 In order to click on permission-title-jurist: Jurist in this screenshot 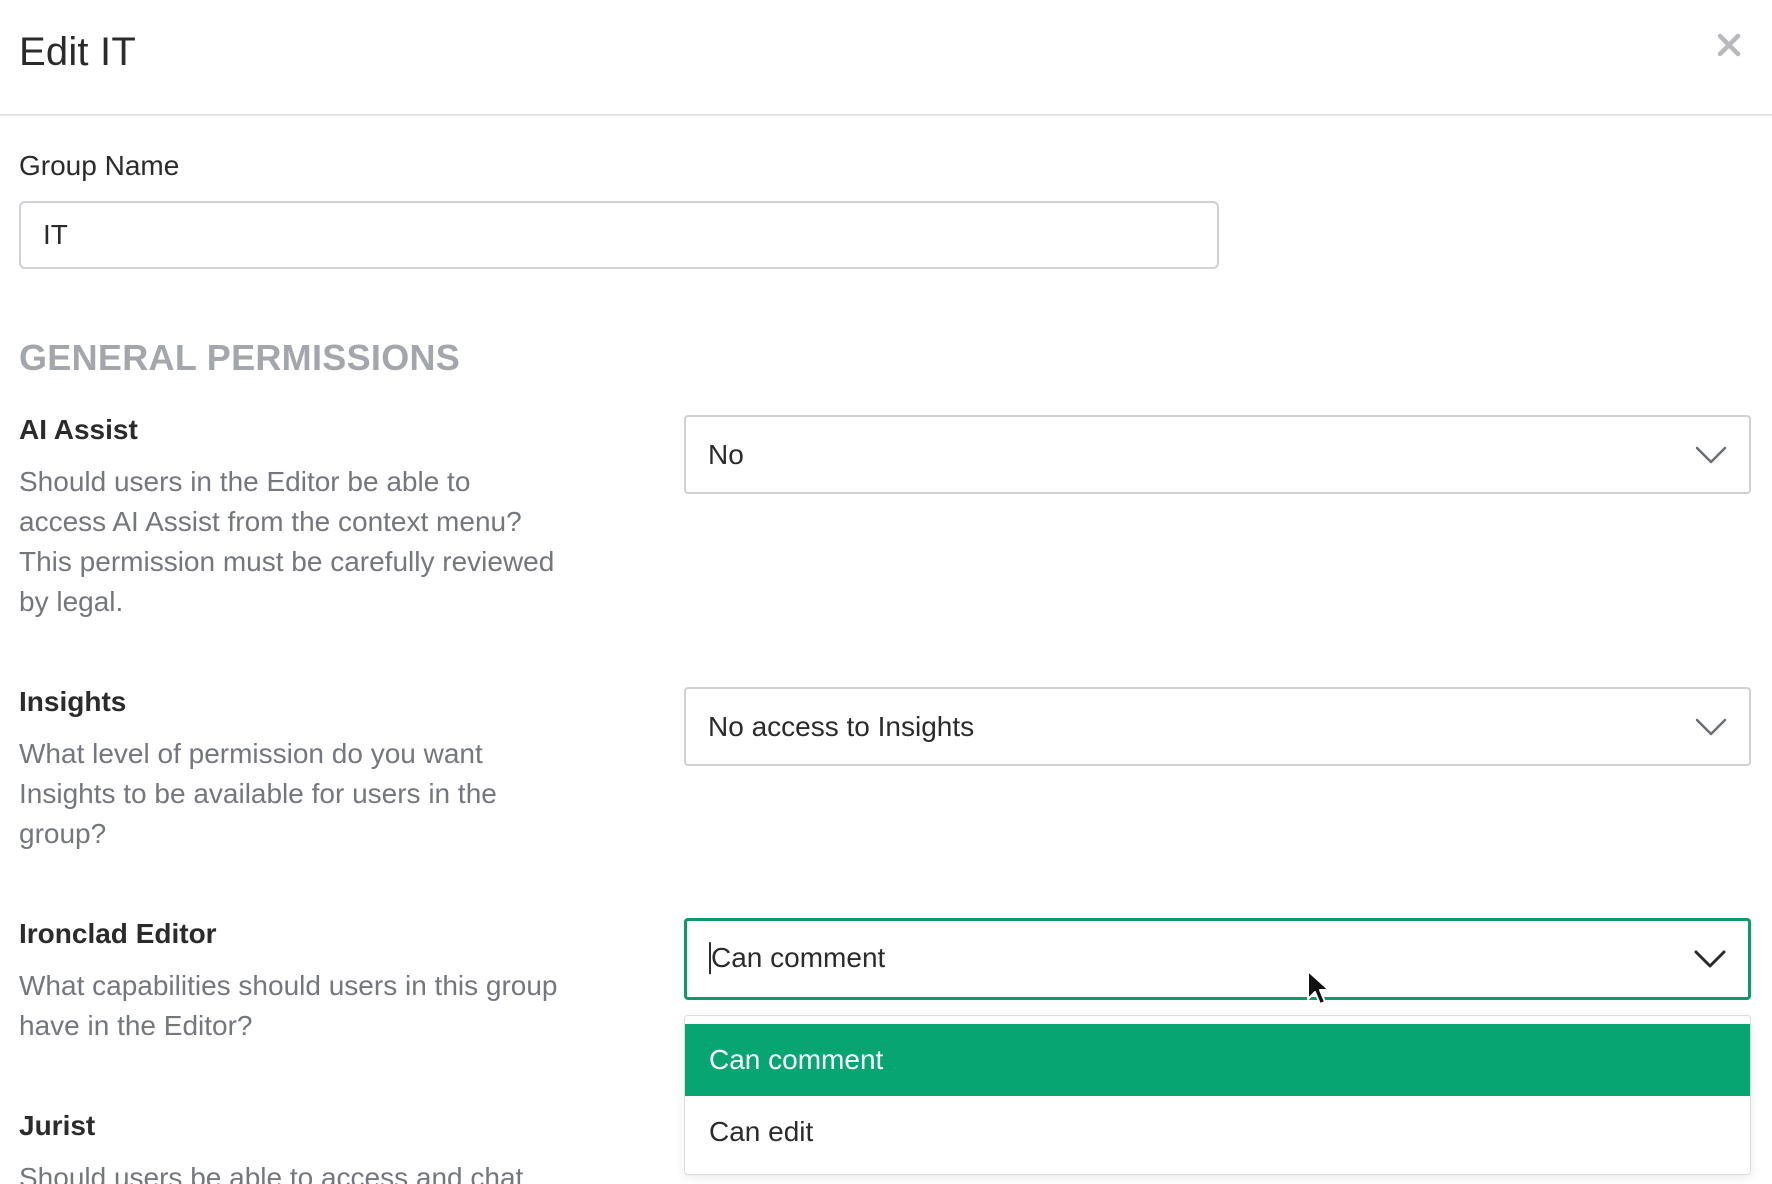, I will do `click(57, 1125)`.